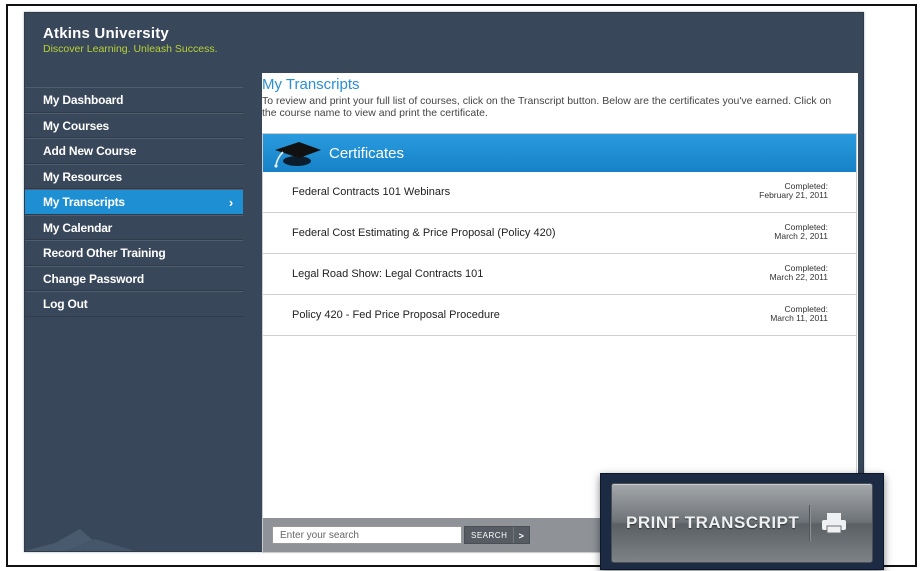 The image size is (923, 571). What do you see at coordinates (90, 151) in the screenshot?
I see `sidebar-item-label: Add New Course` at bounding box center [90, 151].